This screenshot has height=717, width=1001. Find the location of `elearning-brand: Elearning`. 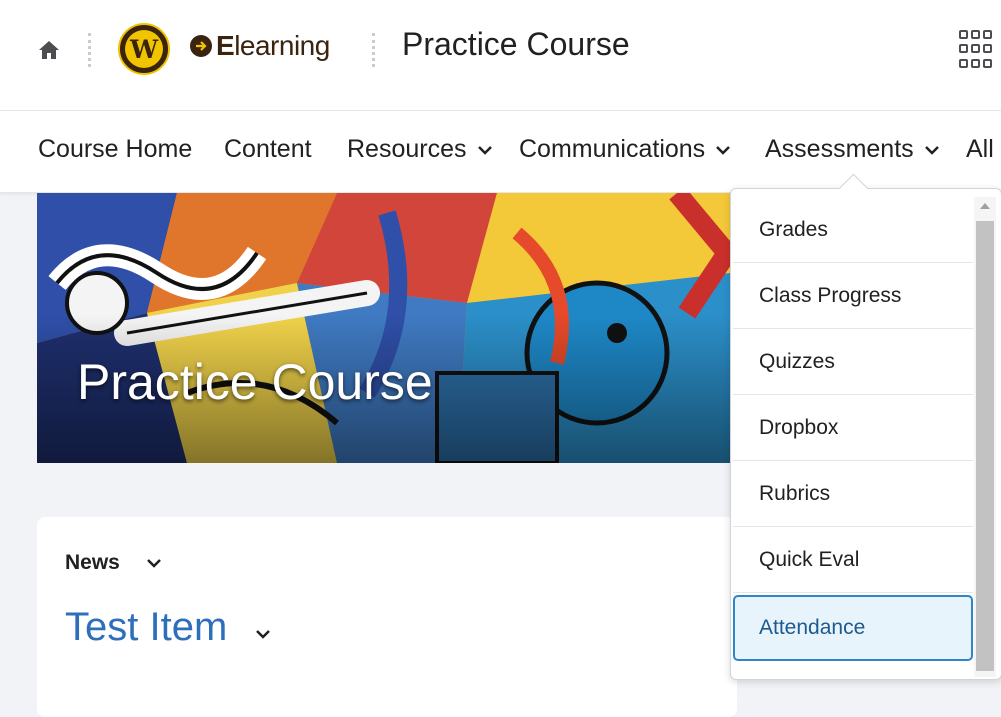

elearning-brand: Elearning is located at coordinates (260, 46).